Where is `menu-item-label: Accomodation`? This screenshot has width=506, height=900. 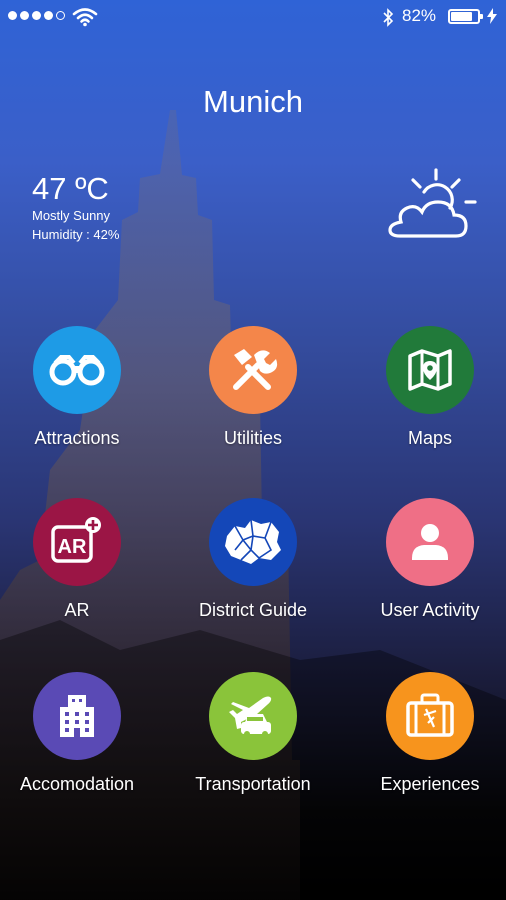
menu-item-label: Accomodation is located at coordinates (77, 784).